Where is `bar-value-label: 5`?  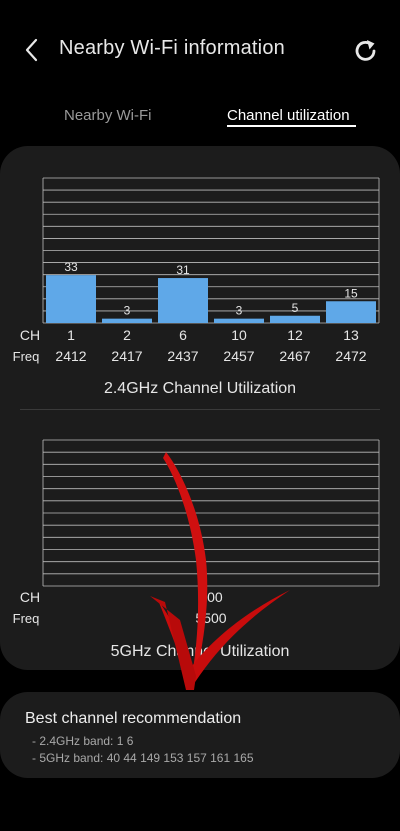 bar-value-label: 5 is located at coordinates (295, 308).